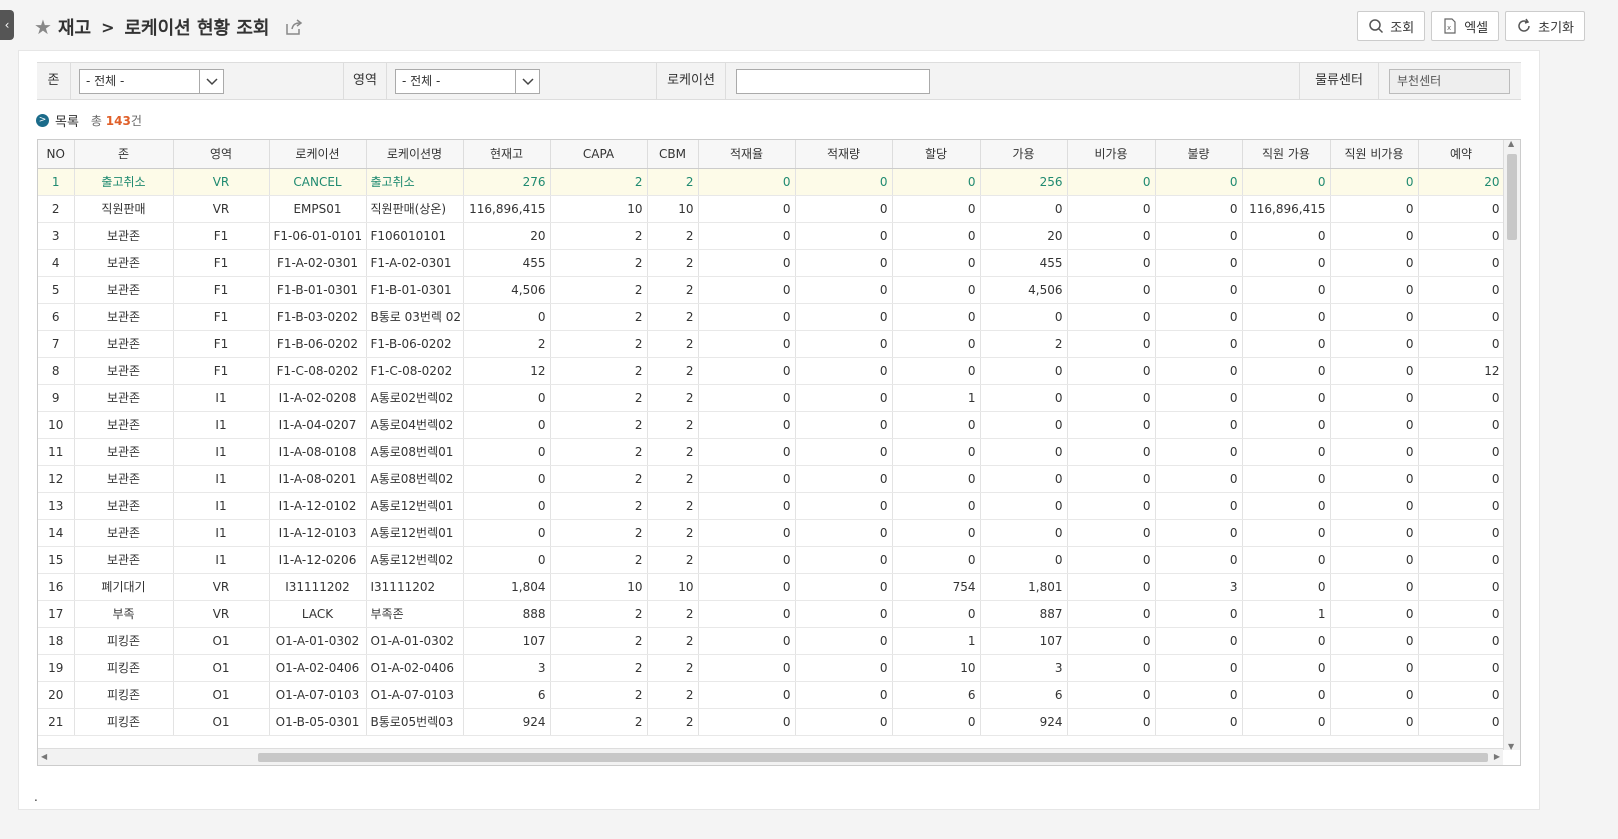  I want to click on column-header: CBM, so click(673, 154).